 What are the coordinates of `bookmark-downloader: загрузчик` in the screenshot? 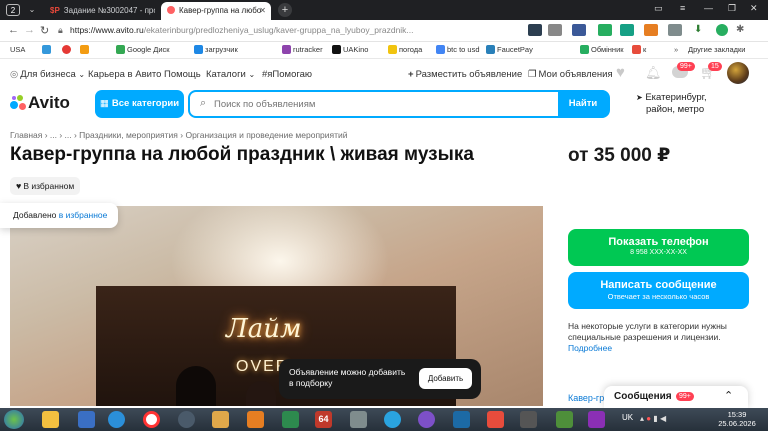 It's located at (216, 49).